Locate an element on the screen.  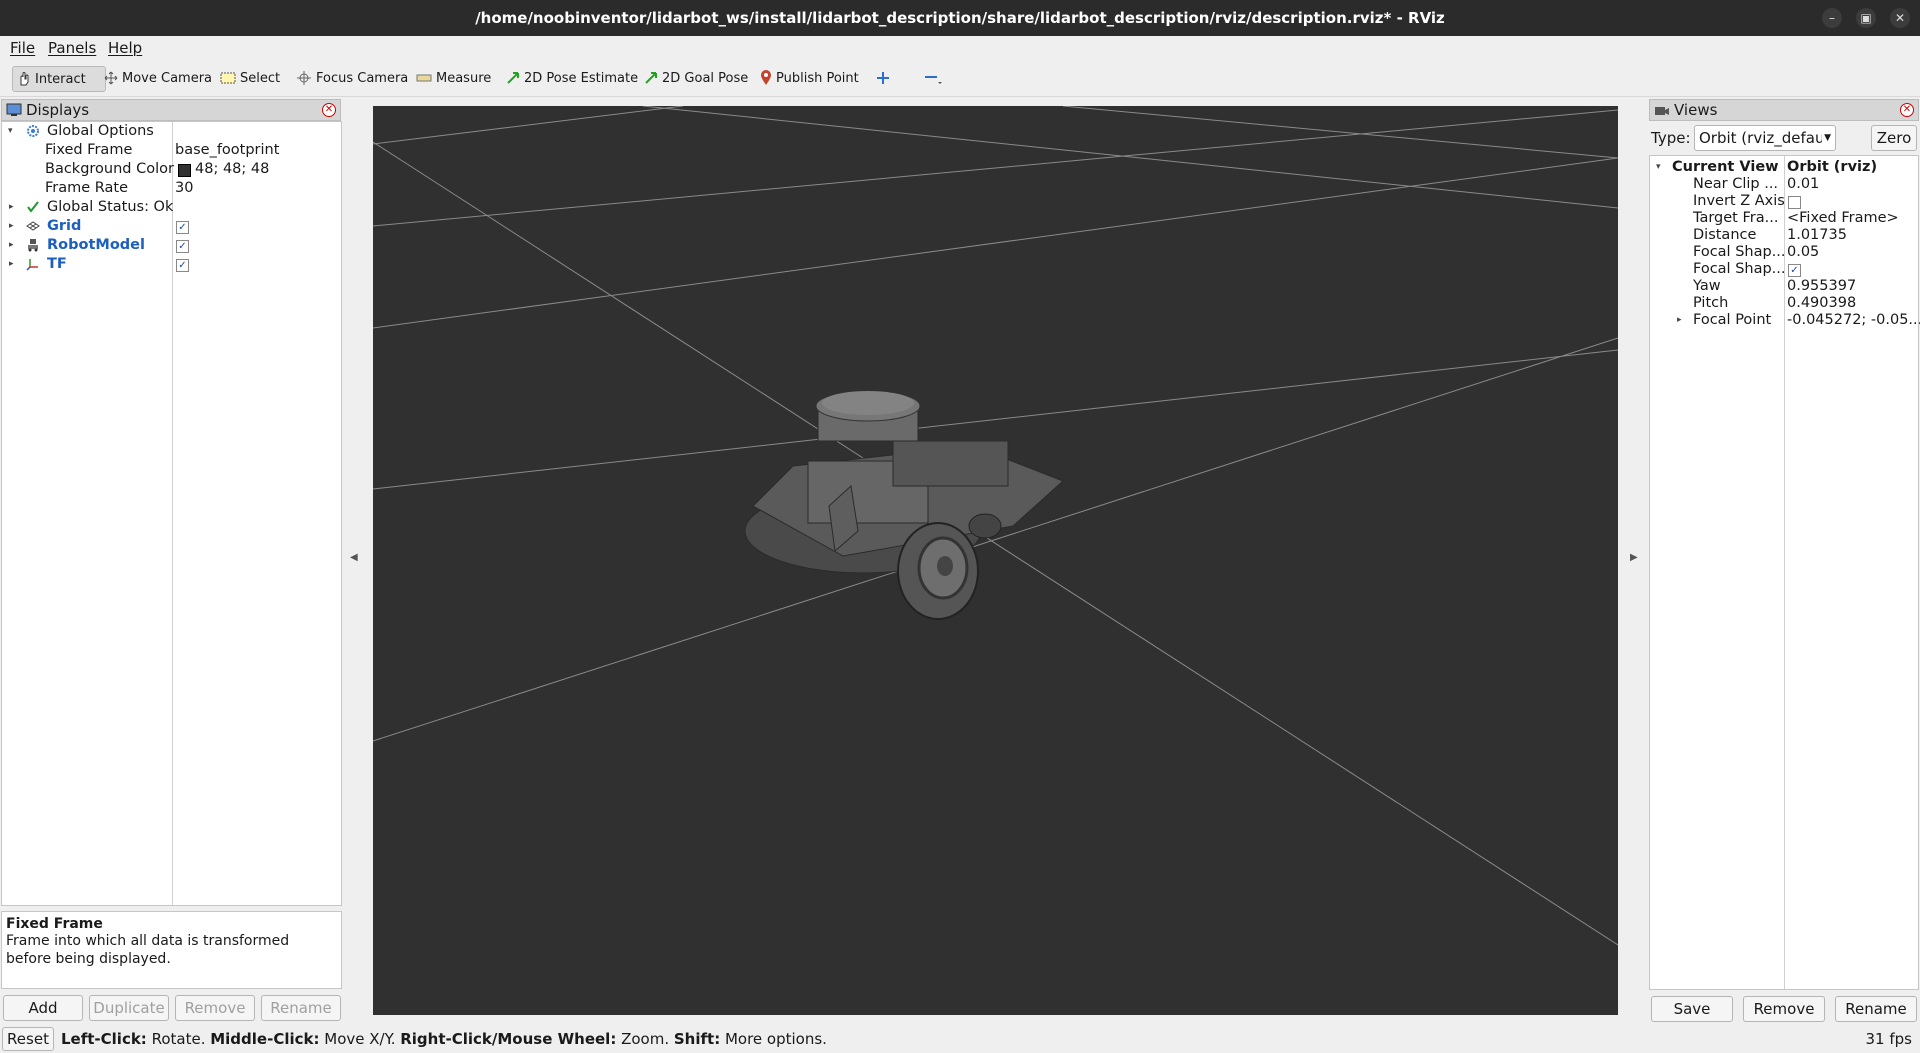
minus-icon is located at coordinates (933, 80).